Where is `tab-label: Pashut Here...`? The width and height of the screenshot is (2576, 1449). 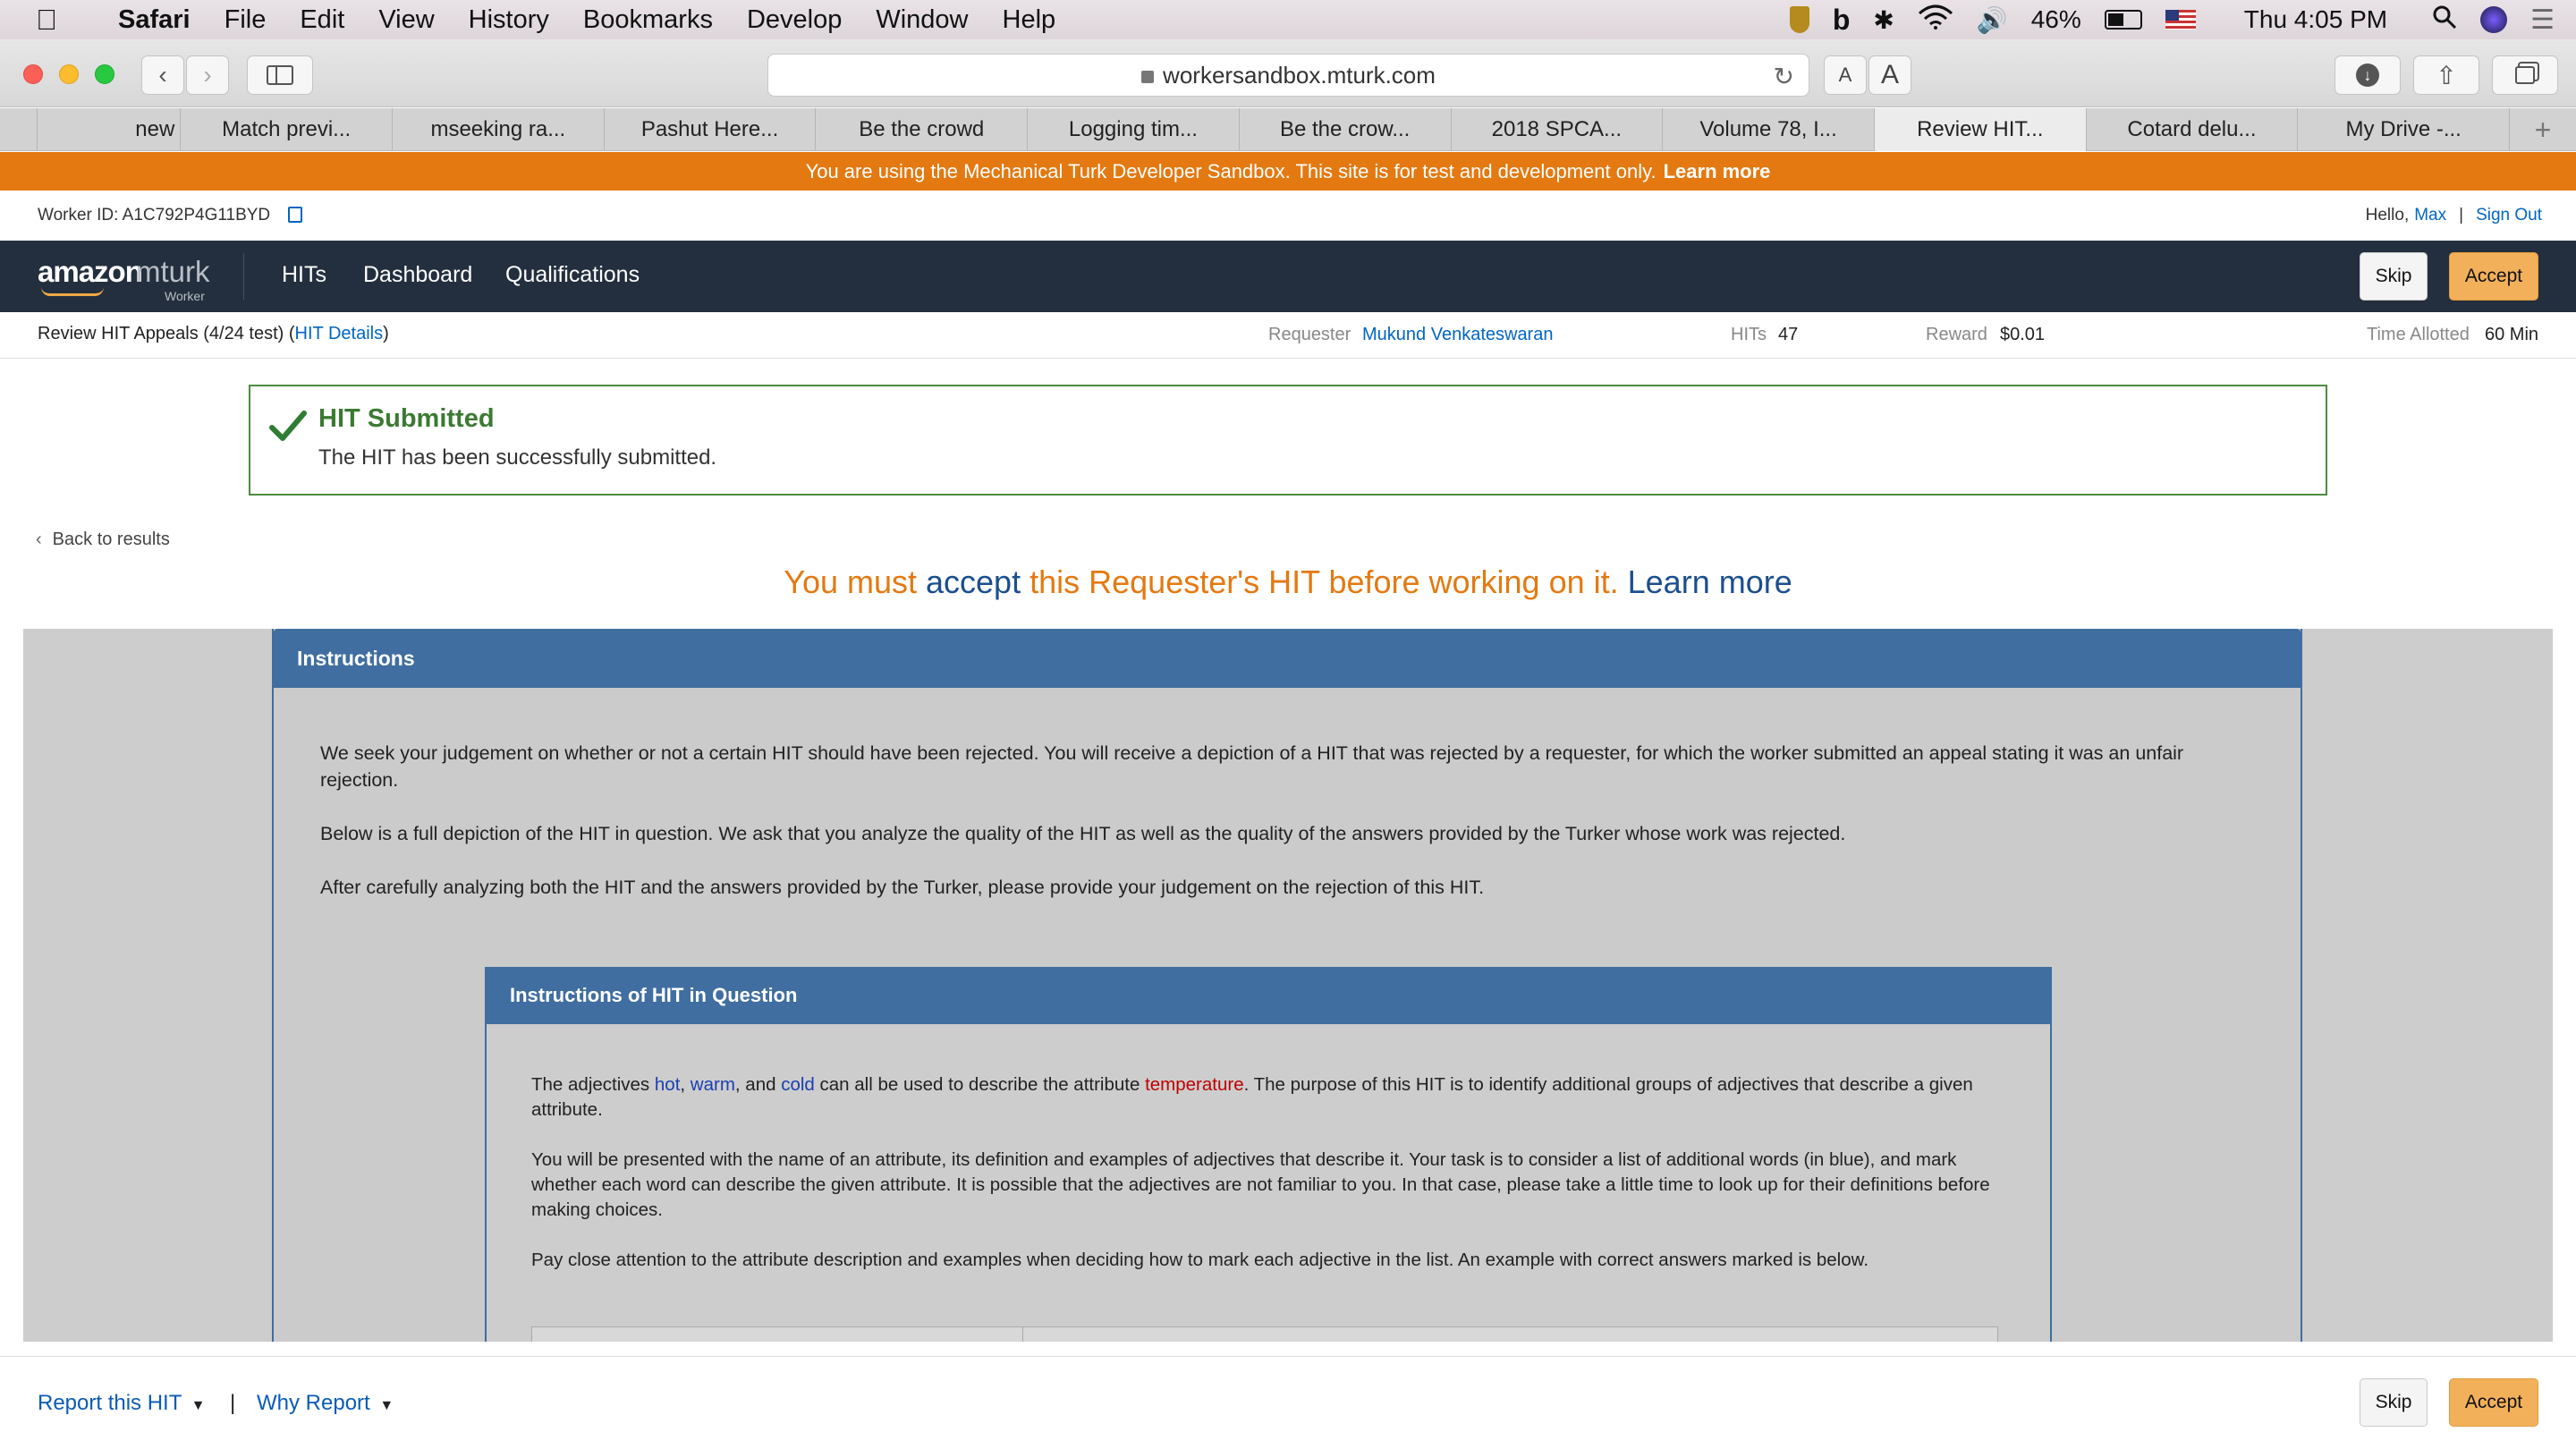 tab-label: Pashut Here... is located at coordinates (709, 129).